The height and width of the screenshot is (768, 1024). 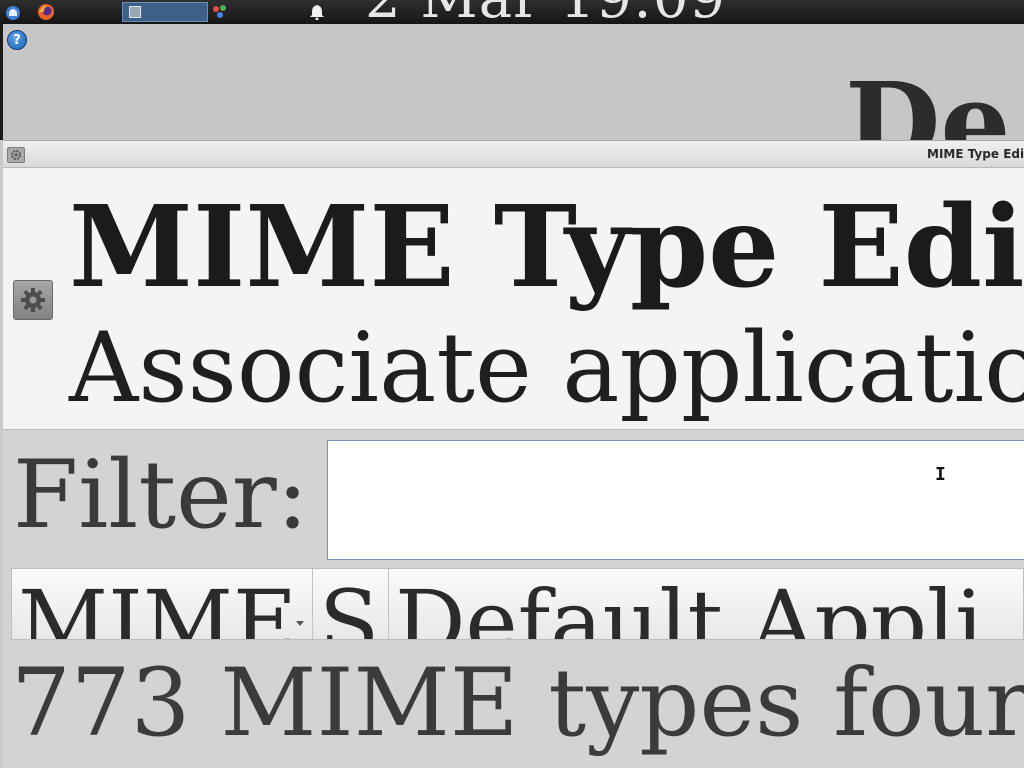 What do you see at coordinates (928, 99) in the screenshot?
I see `background-window-title: De` at bounding box center [928, 99].